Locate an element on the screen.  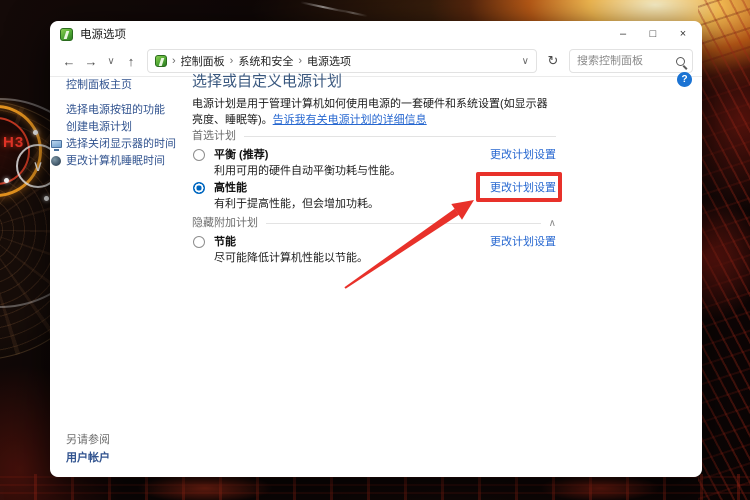
learn-more-link: 告诉我有关电源计划的详细信息 is located at coordinates (350, 120).